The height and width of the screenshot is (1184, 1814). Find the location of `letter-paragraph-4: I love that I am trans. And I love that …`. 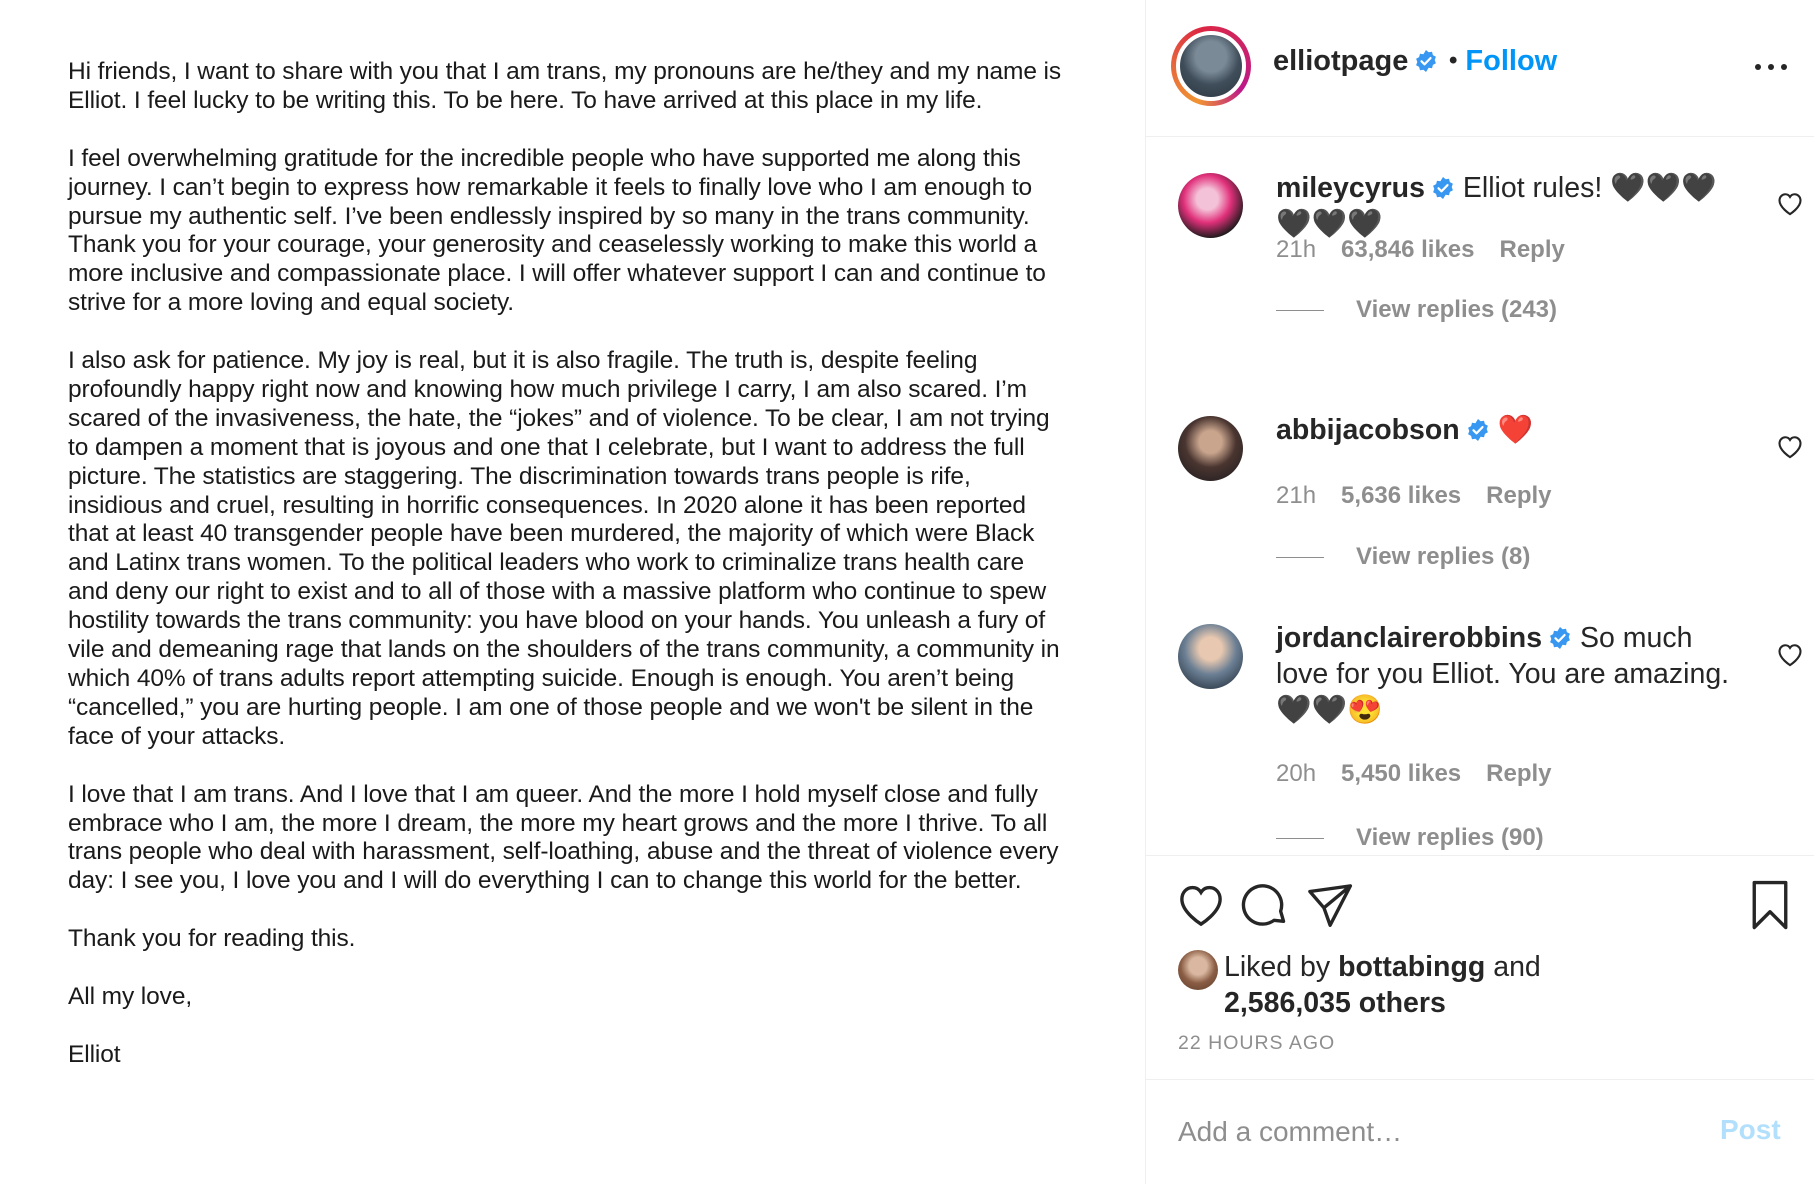

letter-paragraph-4: I love that I am trans. And I love that … is located at coordinates (563, 837).